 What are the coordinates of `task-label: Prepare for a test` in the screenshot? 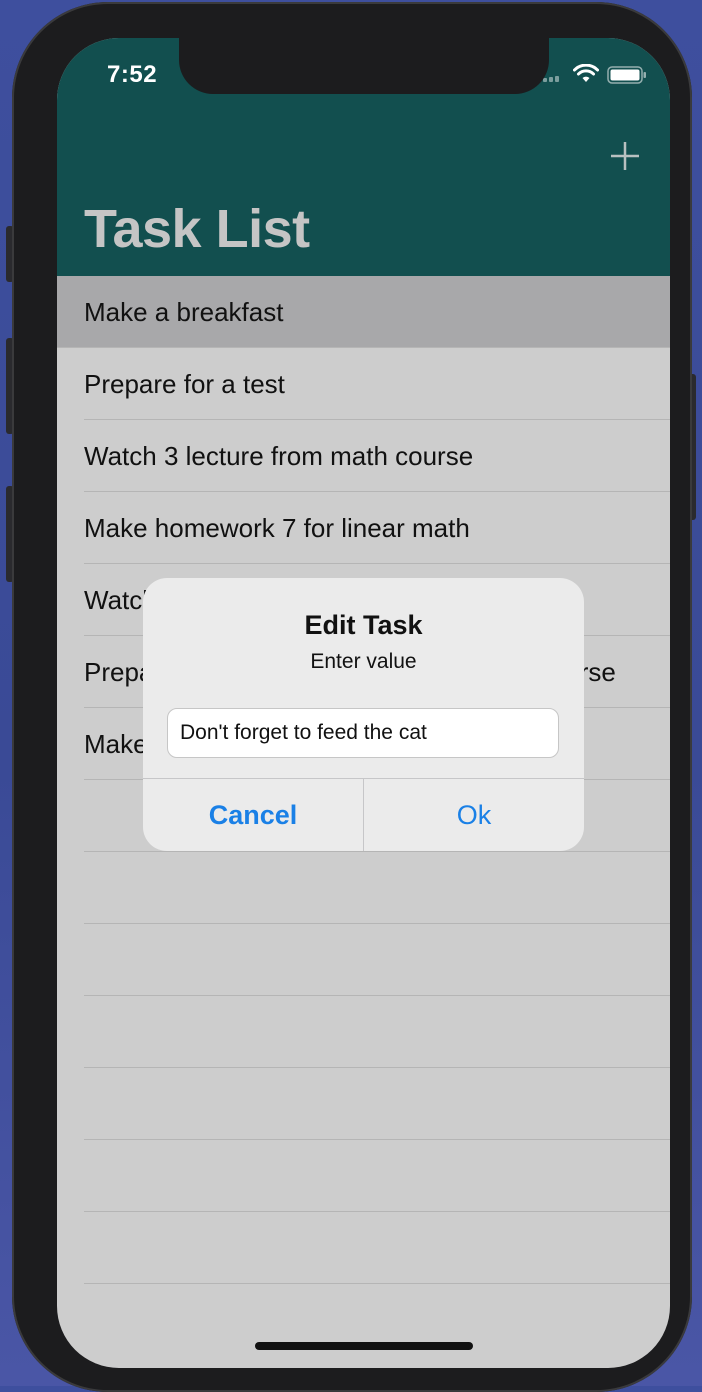 It's located at (184, 384).